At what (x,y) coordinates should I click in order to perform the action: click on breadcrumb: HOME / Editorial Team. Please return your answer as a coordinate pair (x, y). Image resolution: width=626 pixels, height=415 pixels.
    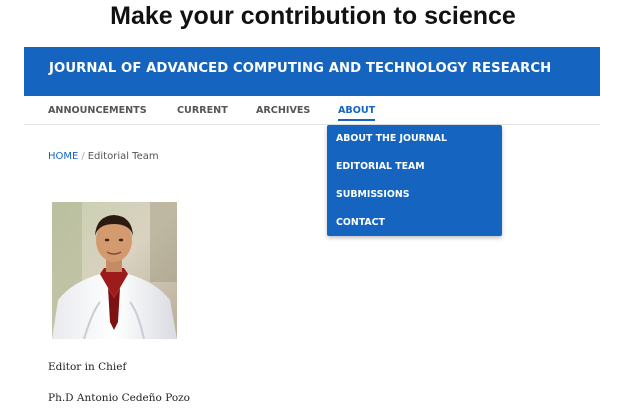
    Looking at the image, I should click on (103, 156).